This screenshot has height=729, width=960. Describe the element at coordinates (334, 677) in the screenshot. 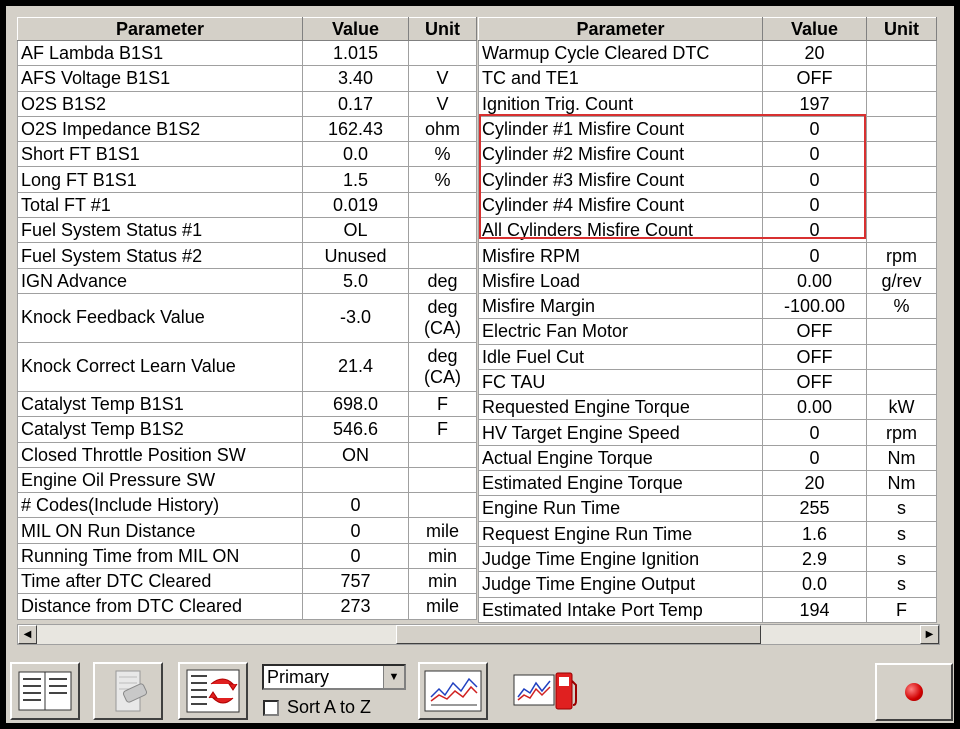

I see `primary-select: Primary ▼` at that location.